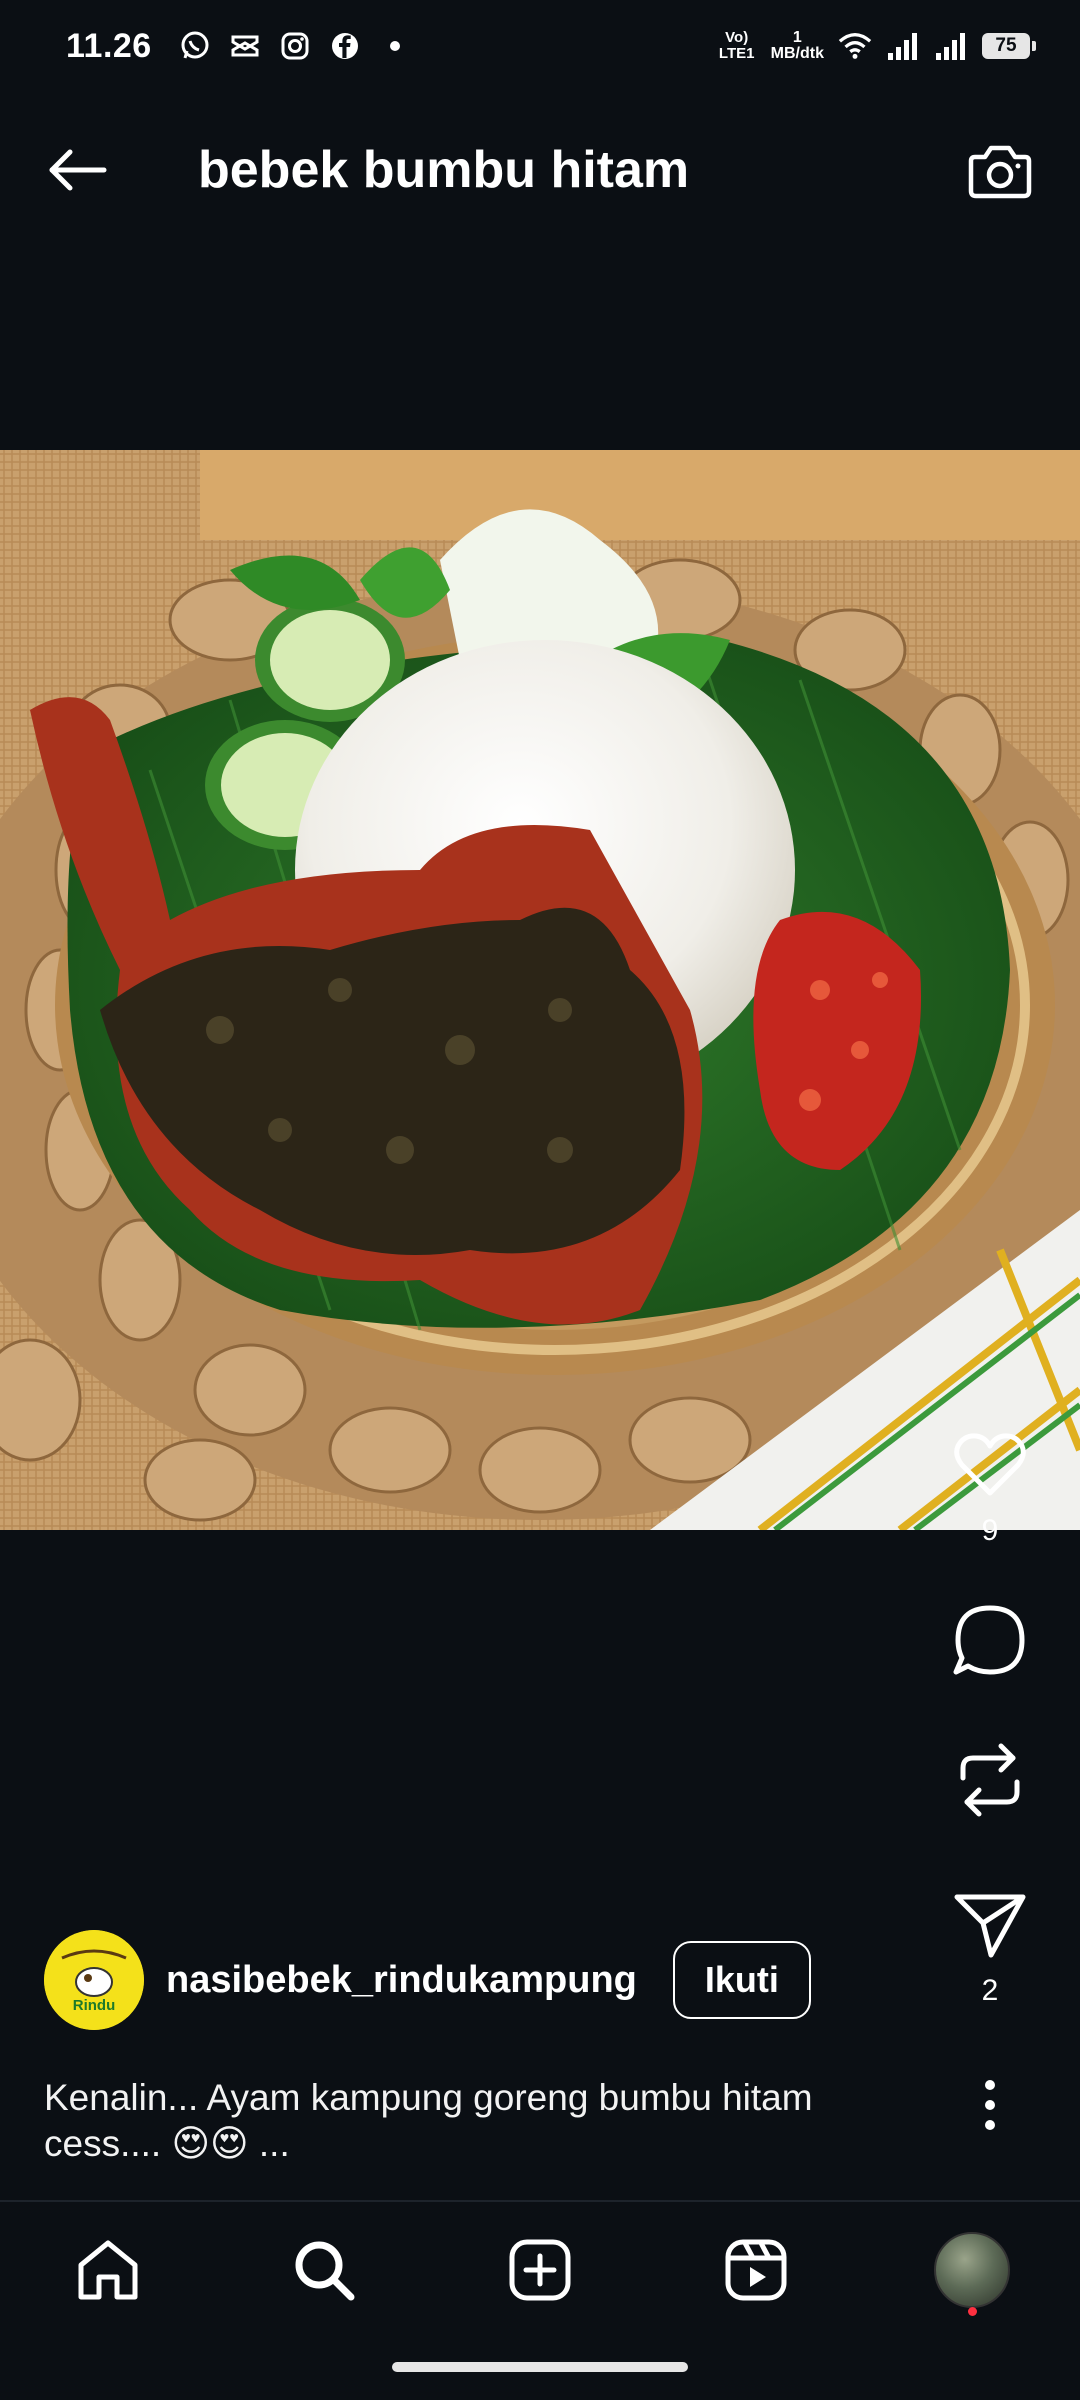 This screenshot has height=2400, width=1080. I want to click on bottom-nav, so click(540, 2270).